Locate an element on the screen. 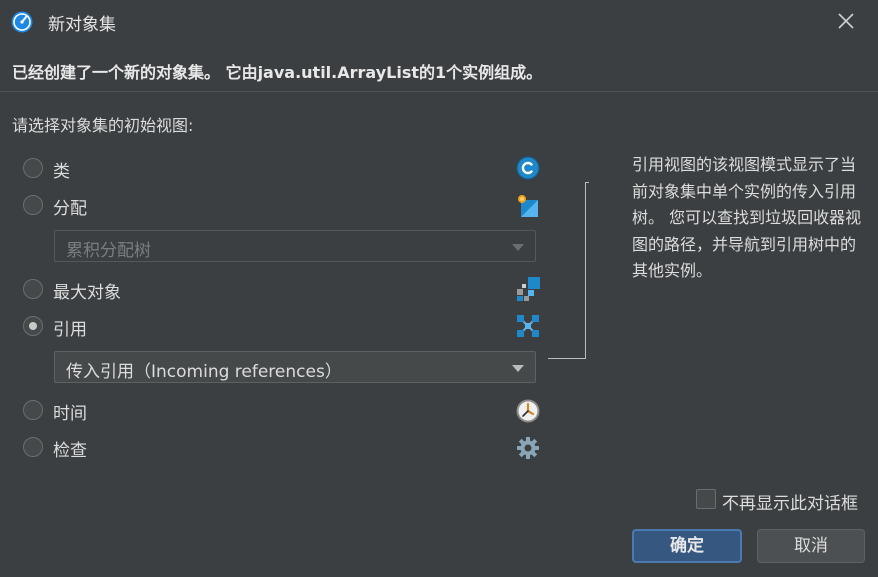  option-biggest-objects-label: 最大对象 is located at coordinates (87, 293).